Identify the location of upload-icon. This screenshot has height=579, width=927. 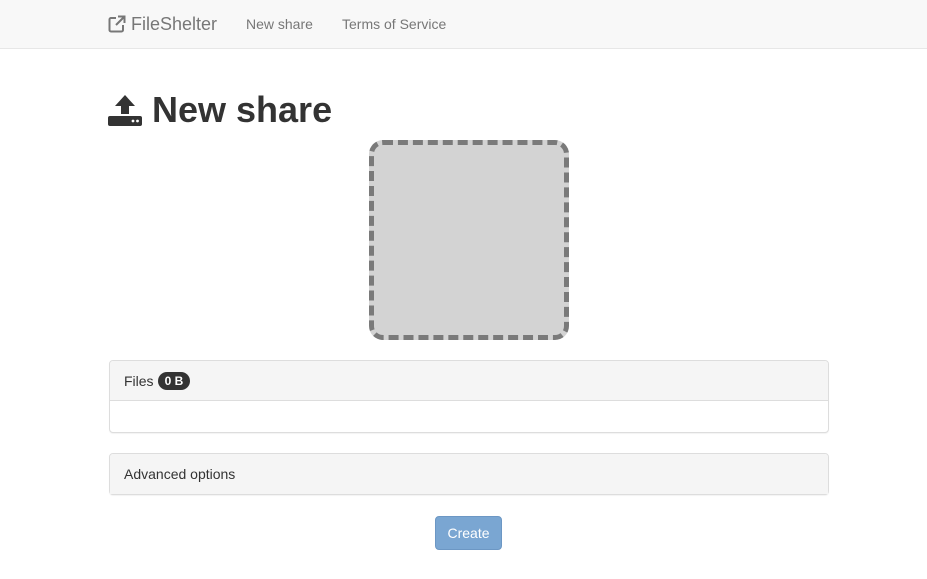
(125, 110).